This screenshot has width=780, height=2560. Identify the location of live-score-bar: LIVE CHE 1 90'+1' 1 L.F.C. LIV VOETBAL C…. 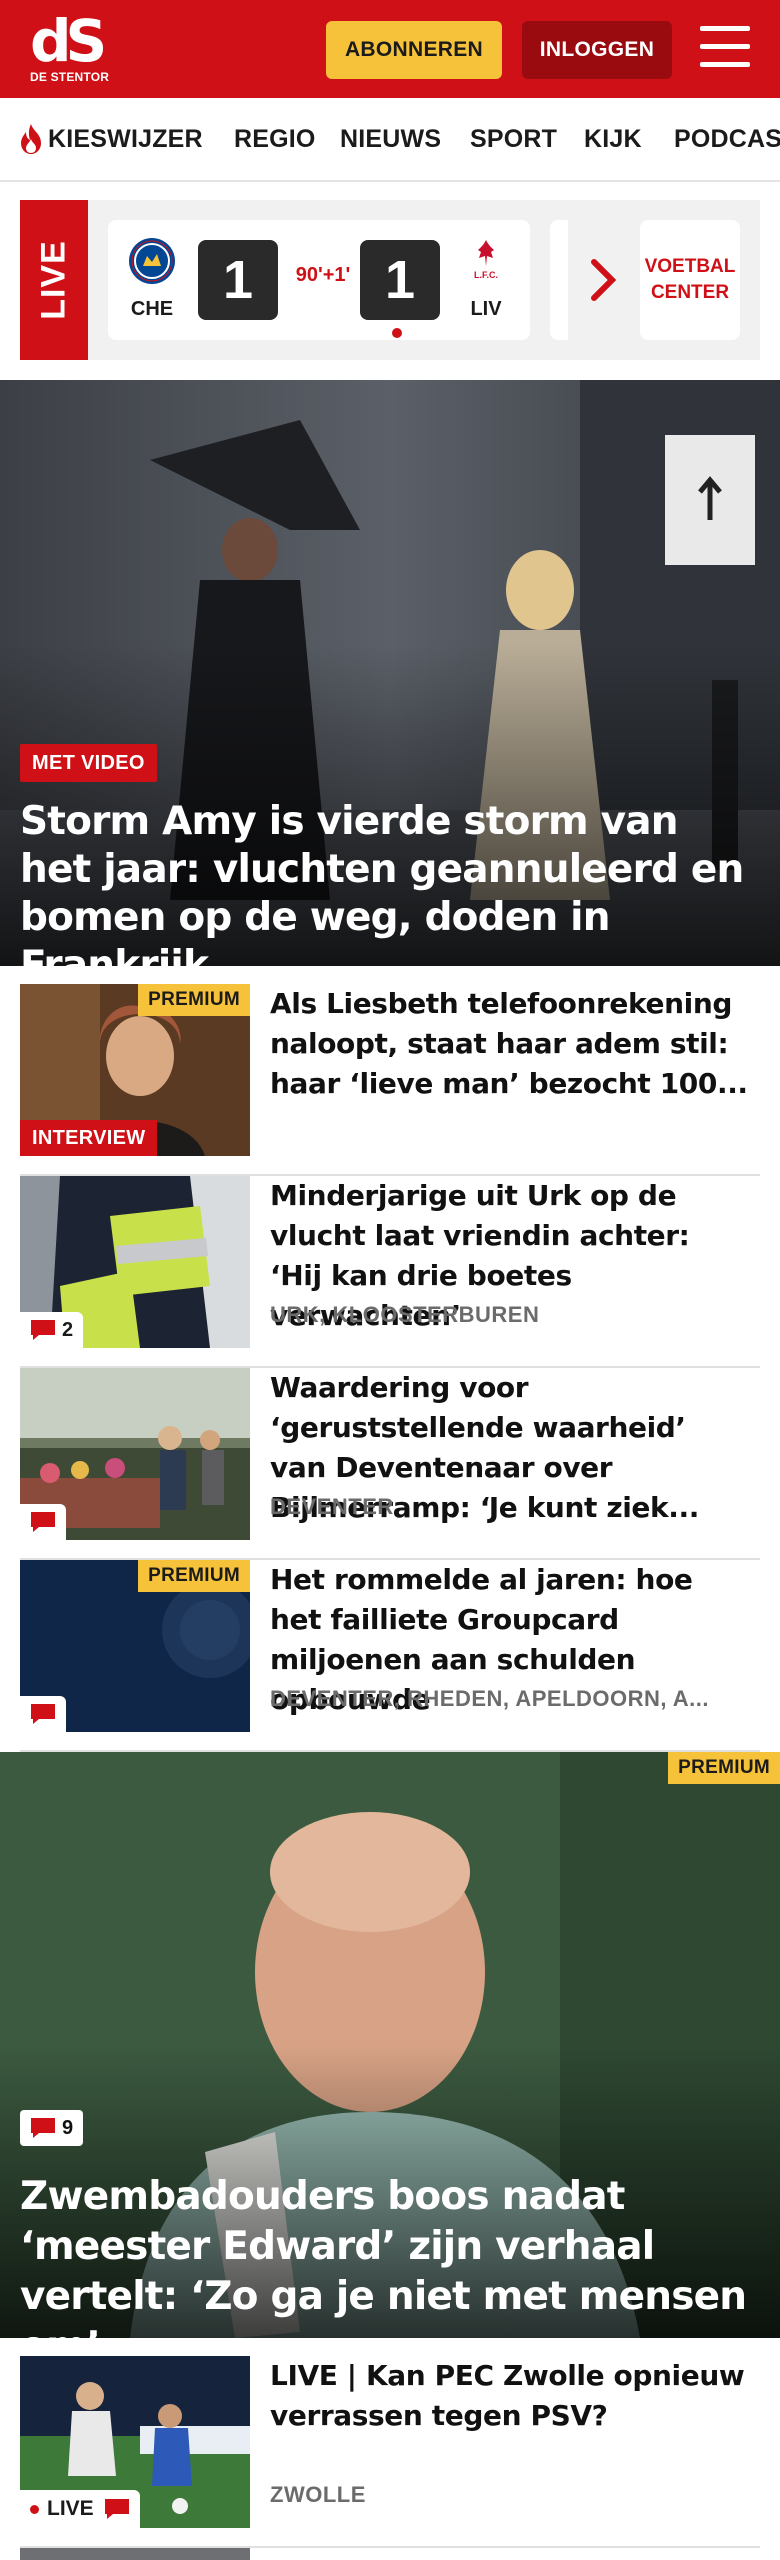
(390, 280).